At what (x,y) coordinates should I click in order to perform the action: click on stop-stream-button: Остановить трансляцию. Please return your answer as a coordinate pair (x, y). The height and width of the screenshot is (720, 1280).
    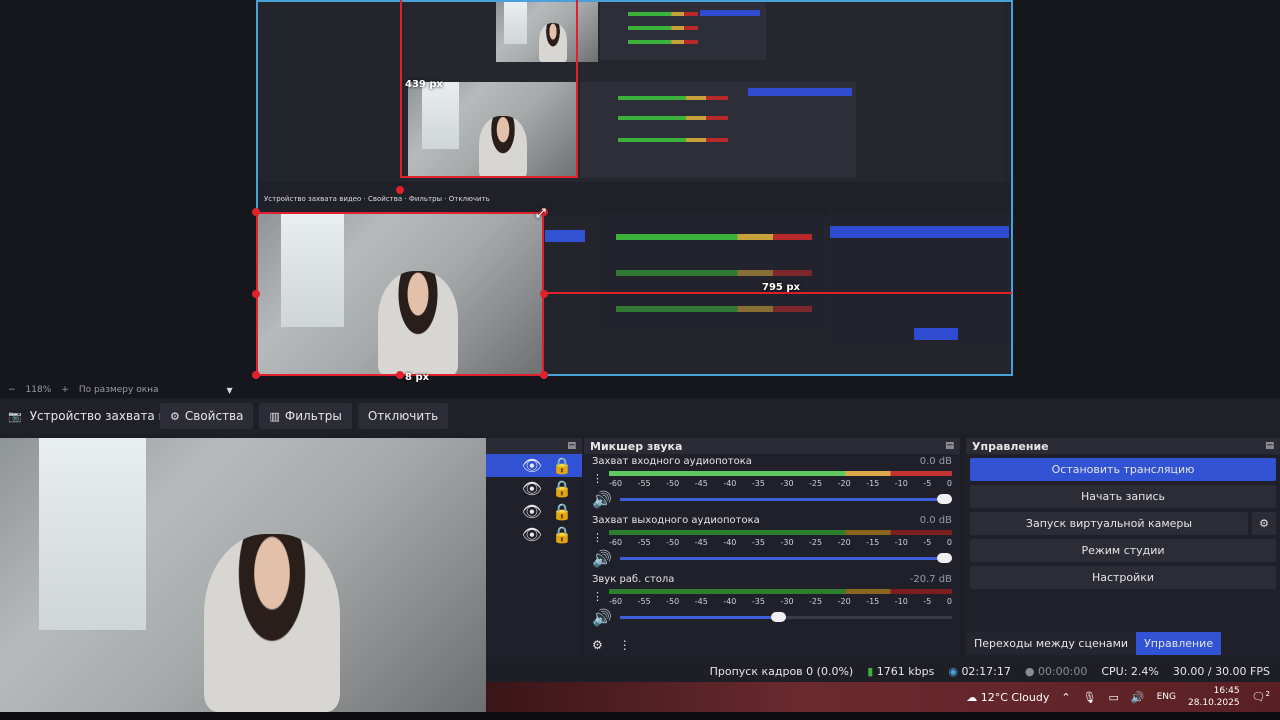
    Looking at the image, I should click on (1123, 469).